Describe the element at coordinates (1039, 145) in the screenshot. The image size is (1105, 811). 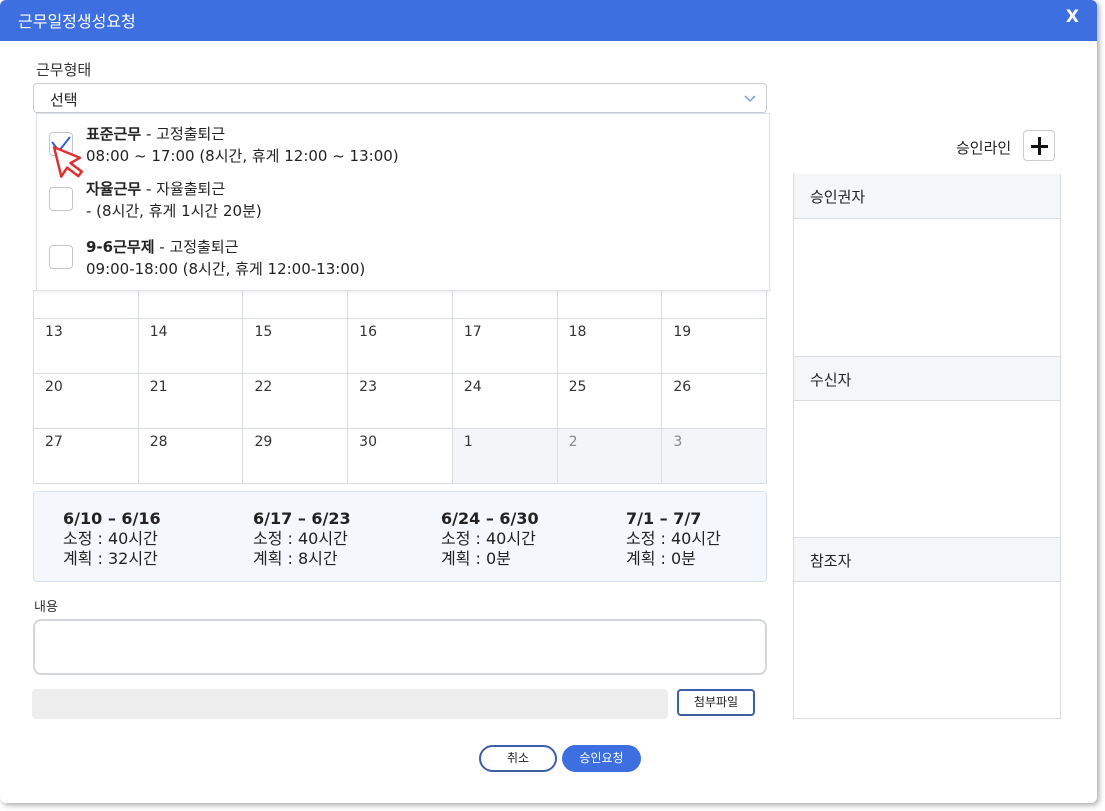
I see `add-approval-line-button` at that location.